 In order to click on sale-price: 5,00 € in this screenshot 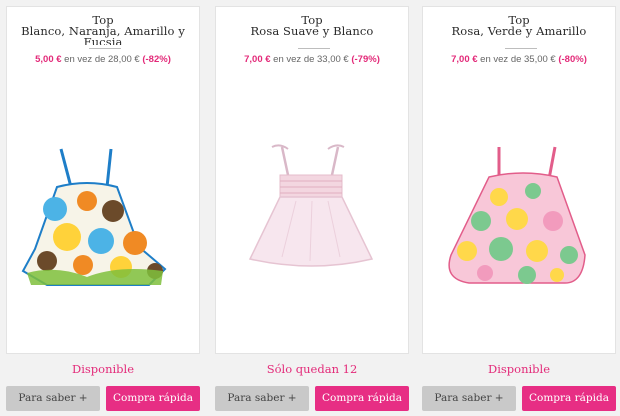, I will do `click(48, 59)`.